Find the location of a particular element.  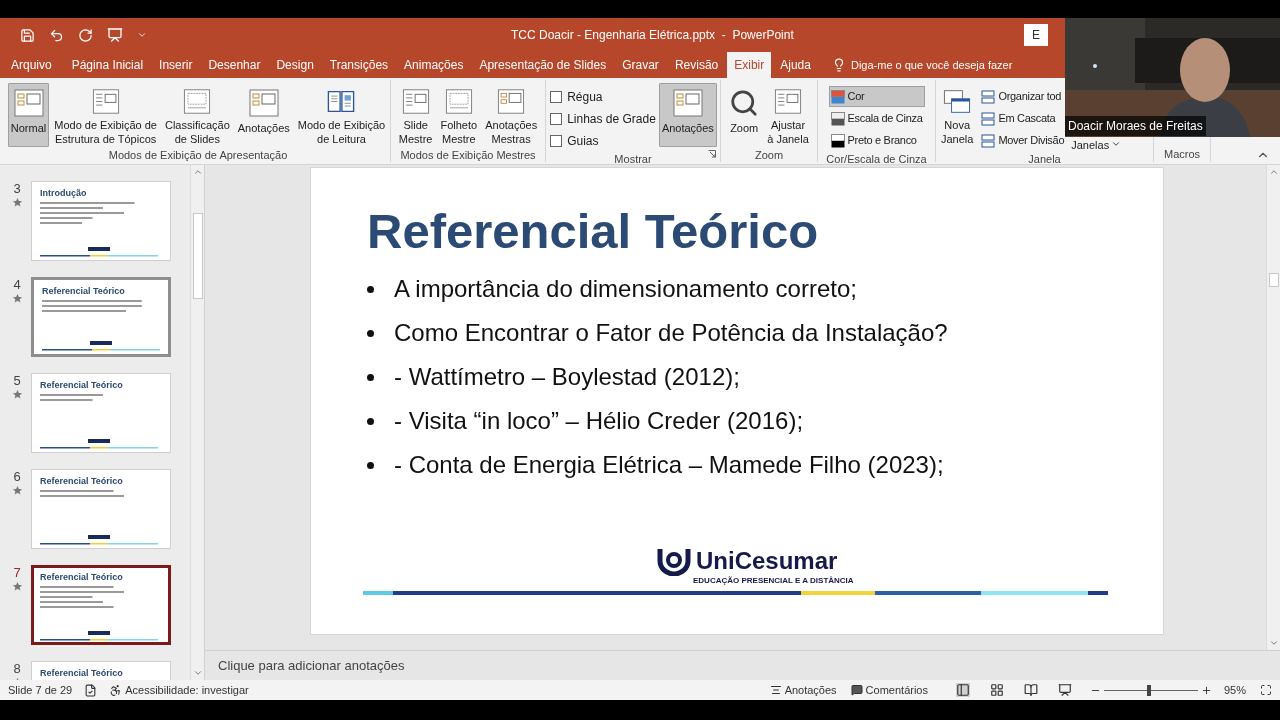

notes-button: Anotações is located at coordinates (803, 690).